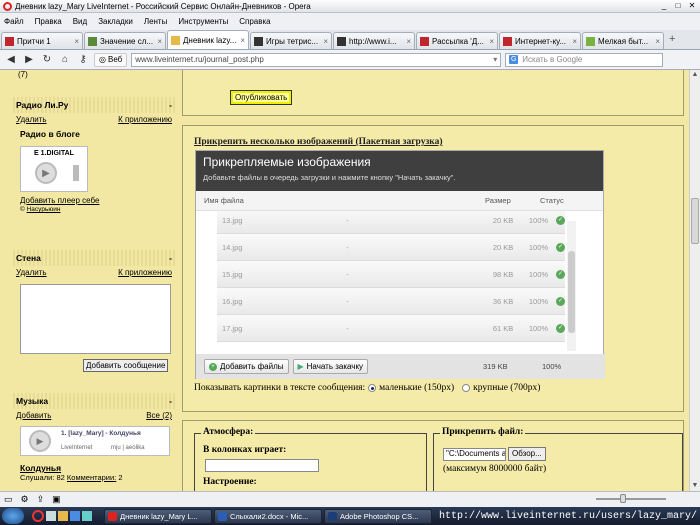 The height and width of the screenshot is (525, 700). I want to click on start-button, so click(13, 516).